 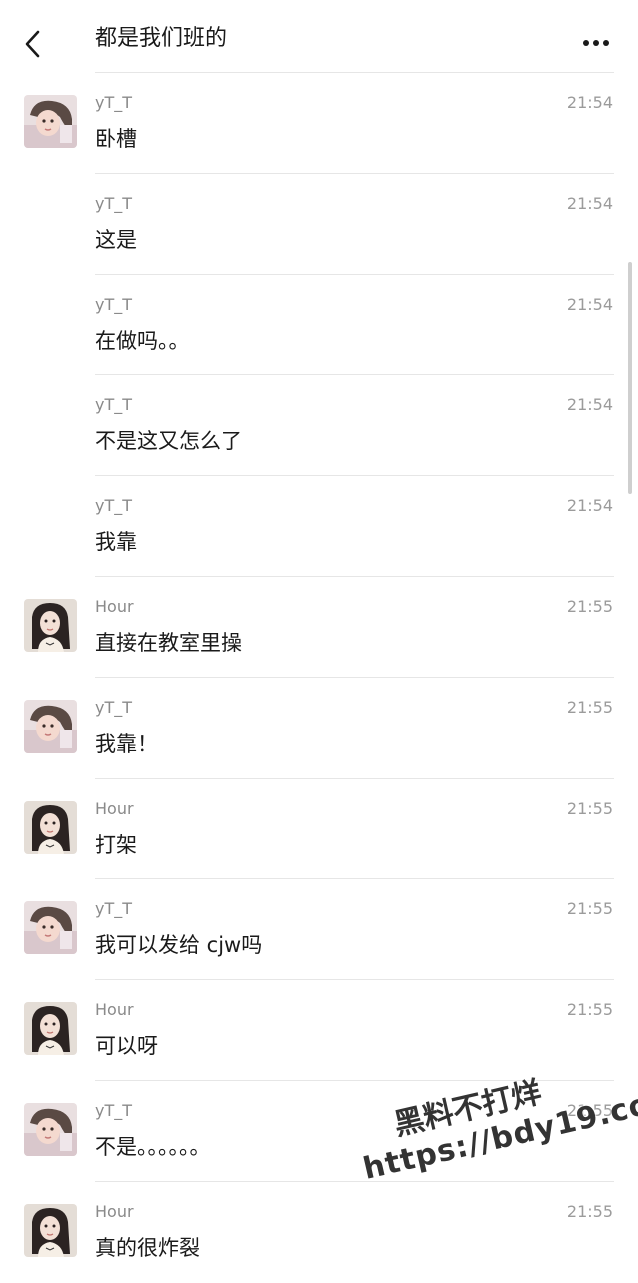 What do you see at coordinates (319, 224) in the screenshot?
I see `message-item: yT_T 21:54 这是` at bounding box center [319, 224].